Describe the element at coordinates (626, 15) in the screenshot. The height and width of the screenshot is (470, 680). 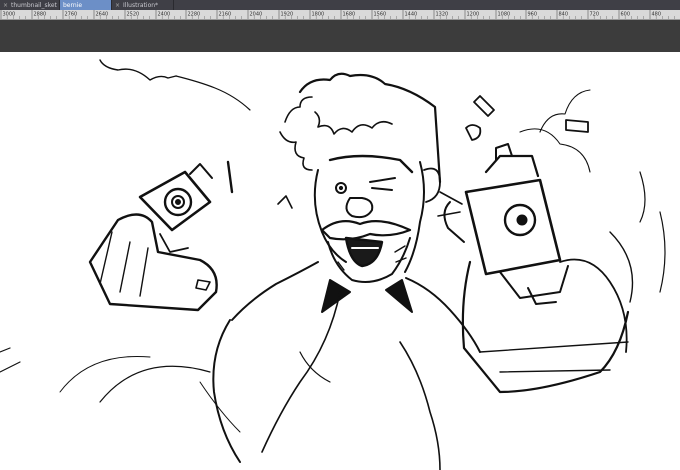
I see `ruler-tick-label: 600` at that location.